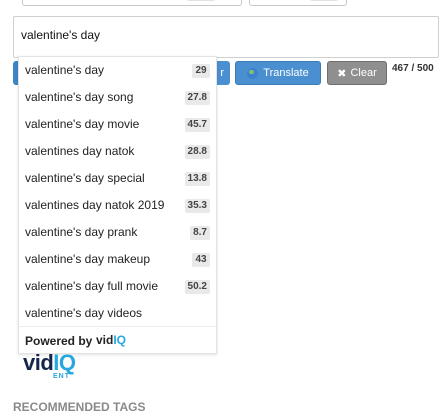  I want to click on suggestion-item: valentine's day song 27.8, so click(117, 97).